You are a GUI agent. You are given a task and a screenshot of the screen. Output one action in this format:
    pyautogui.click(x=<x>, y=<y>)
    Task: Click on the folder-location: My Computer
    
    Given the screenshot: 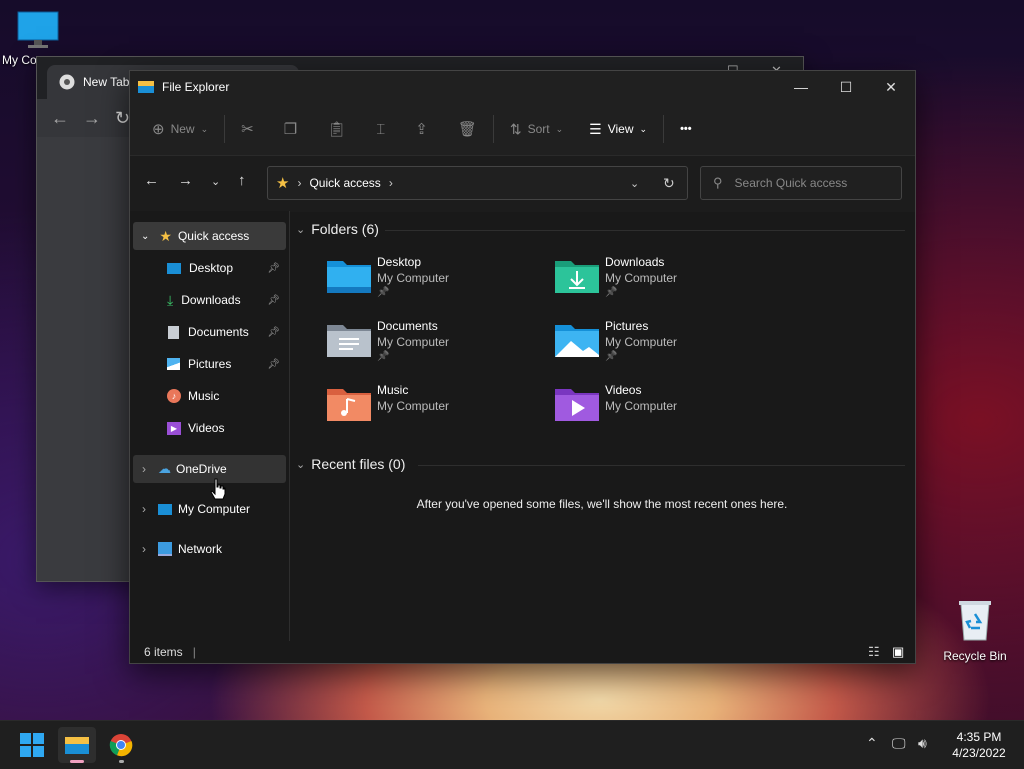 What is the action you would take?
    pyautogui.click(x=413, y=342)
    